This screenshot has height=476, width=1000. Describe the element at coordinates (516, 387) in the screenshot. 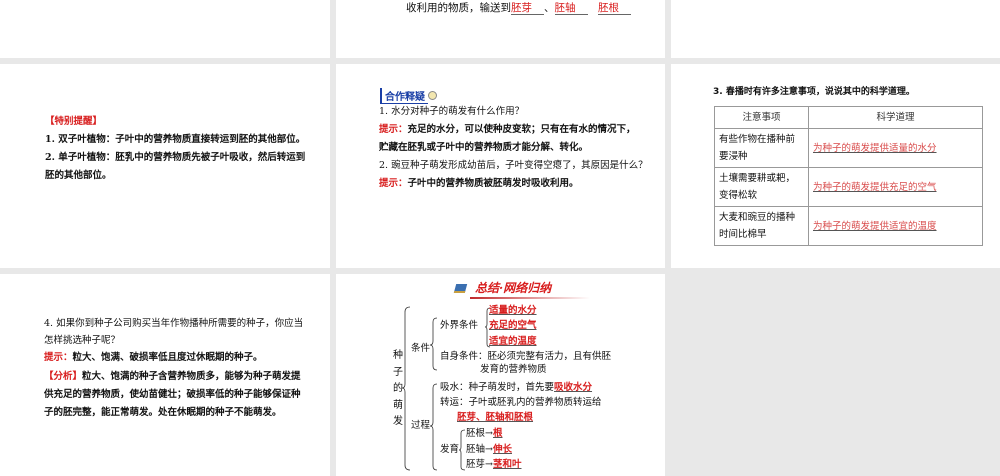

I see `absorb-line: 吸水：种子萌发时，首先要吸收水分` at that location.